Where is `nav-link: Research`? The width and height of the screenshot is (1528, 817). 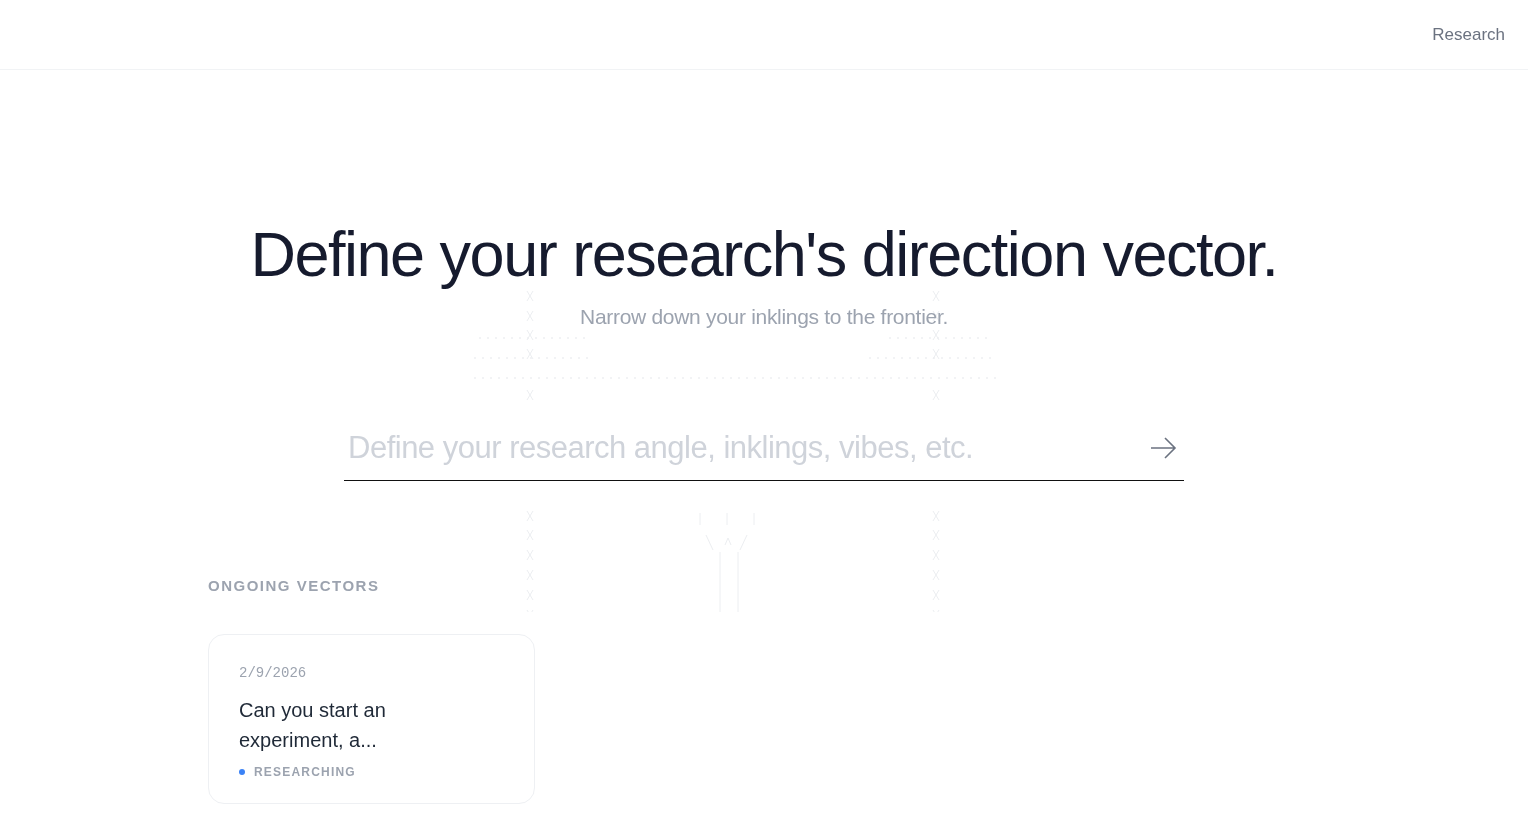
nav-link: Research is located at coordinates (1468, 34).